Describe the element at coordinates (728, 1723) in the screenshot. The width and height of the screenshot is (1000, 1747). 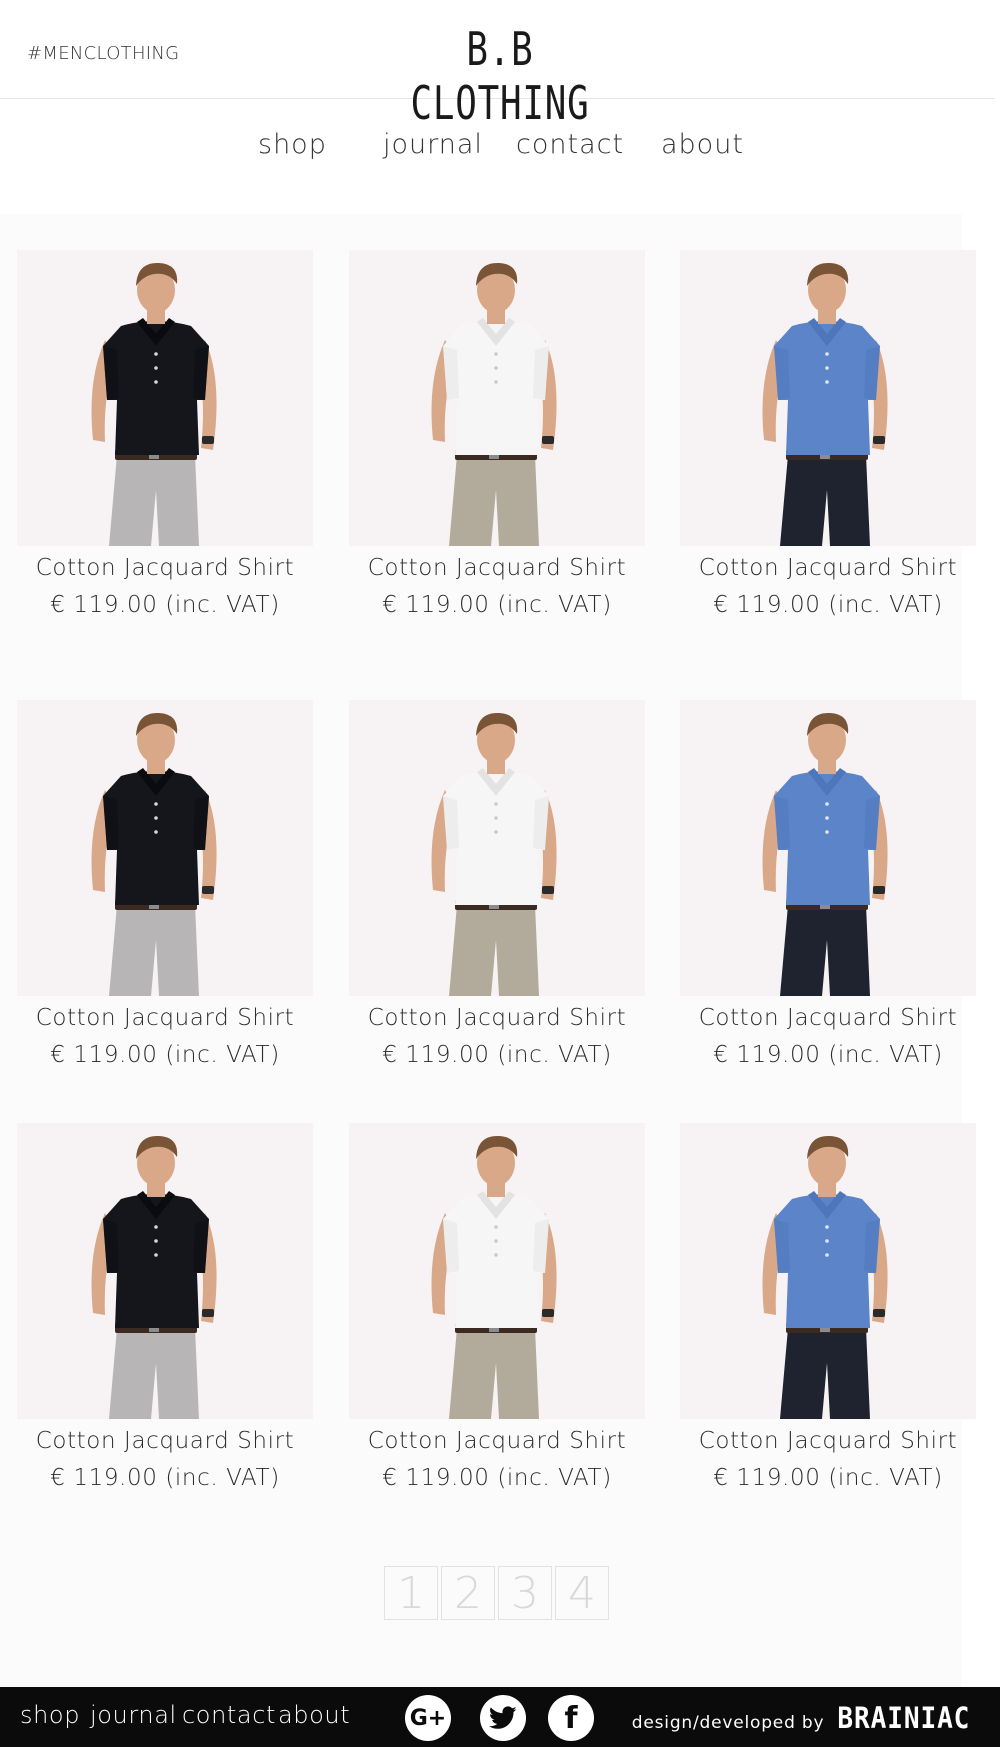
I see `credit-text: design/developed by` at that location.